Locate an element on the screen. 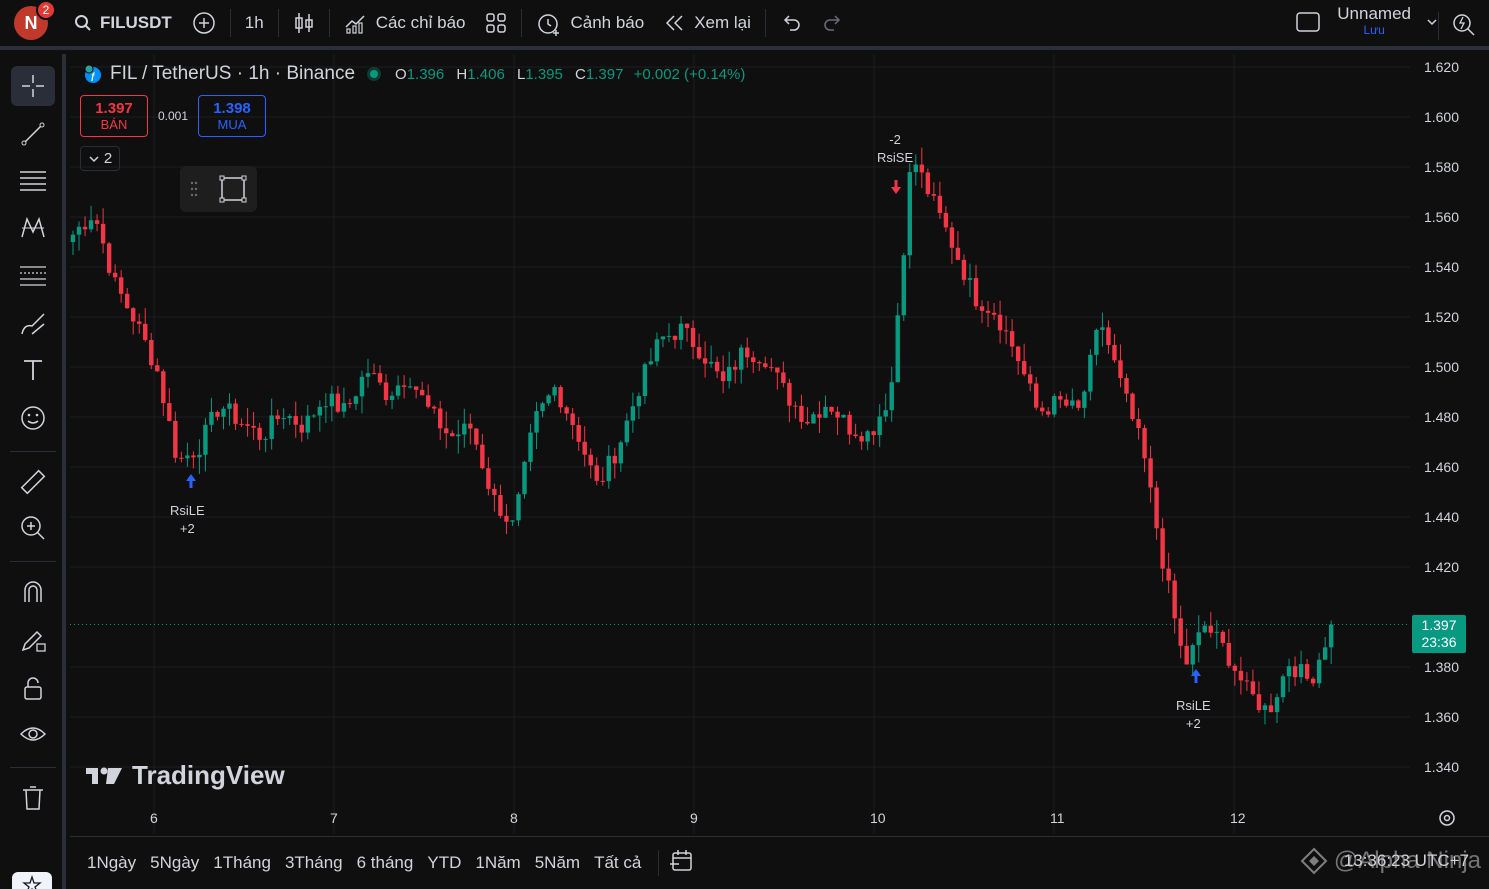 This screenshot has height=889, width=1489. range-button: 6 tháng is located at coordinates (385, 863).